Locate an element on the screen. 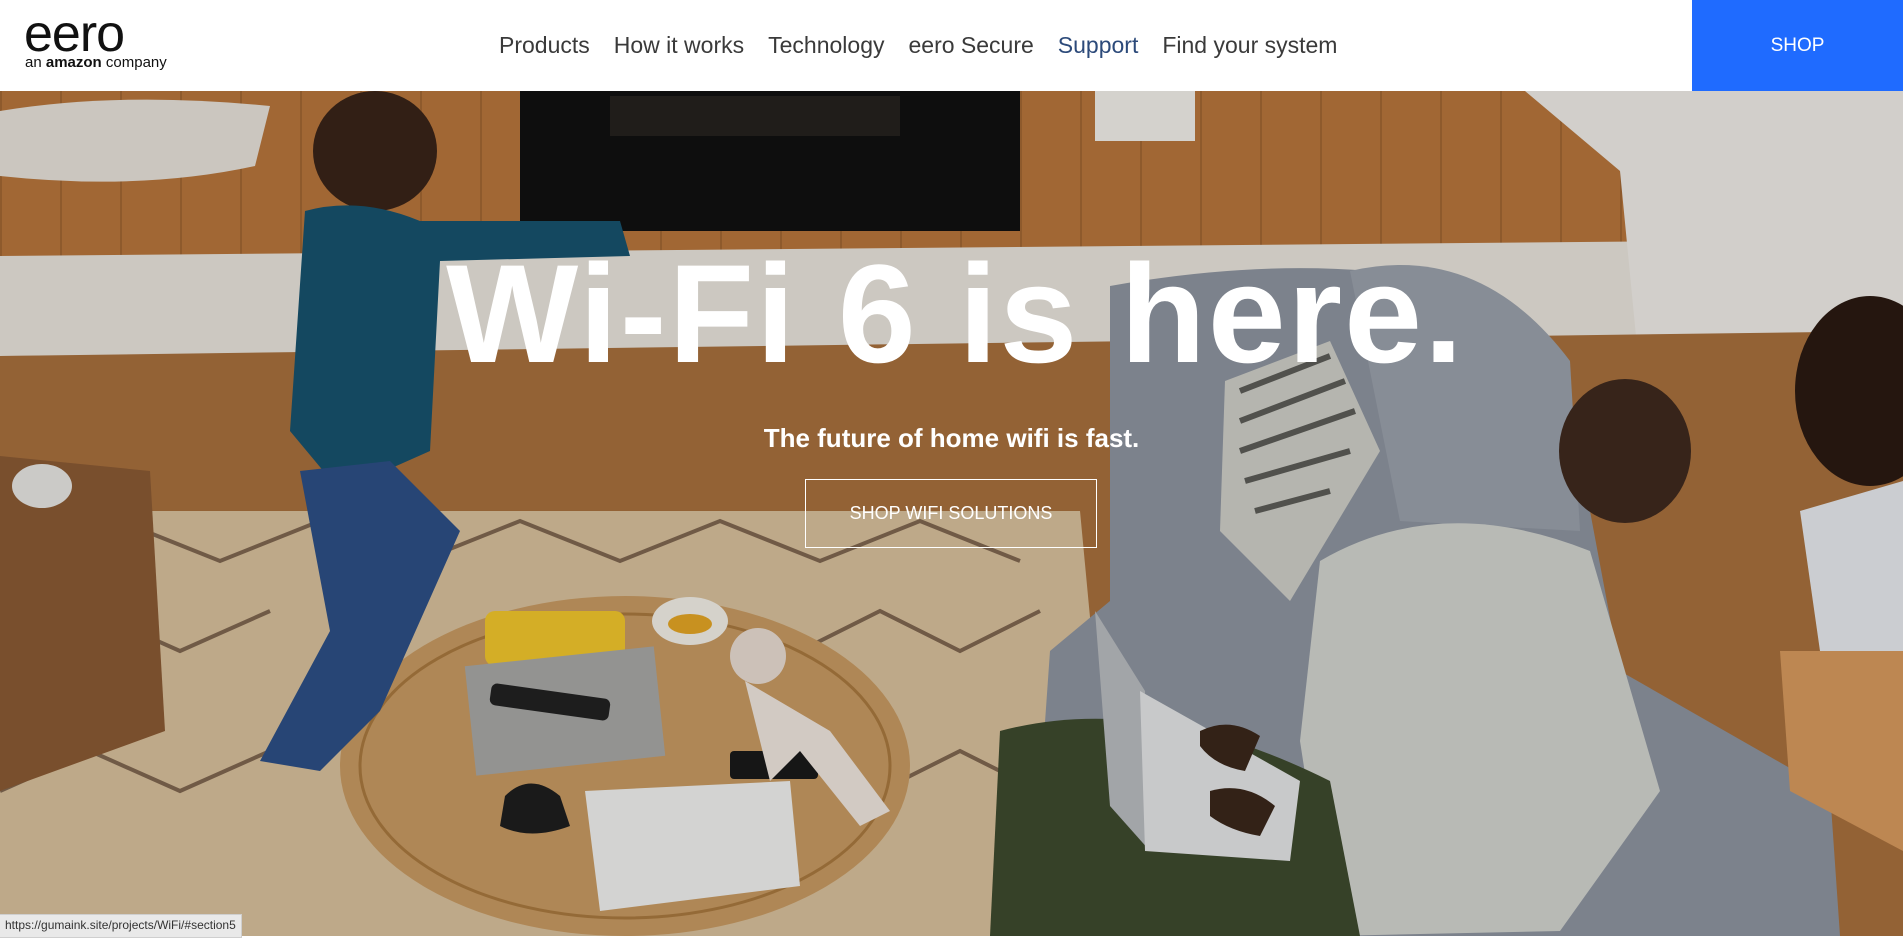  nav-find-your-system: Find your system is located at coordinates (1249, 45).